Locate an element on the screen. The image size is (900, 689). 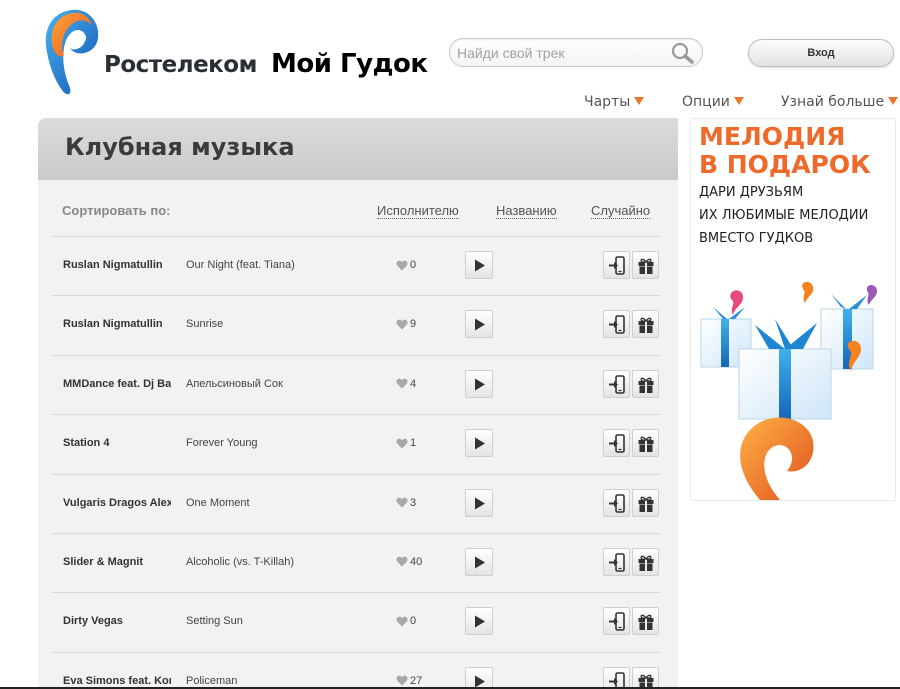
track-likes: 3 is located at coordinates (406, 503).